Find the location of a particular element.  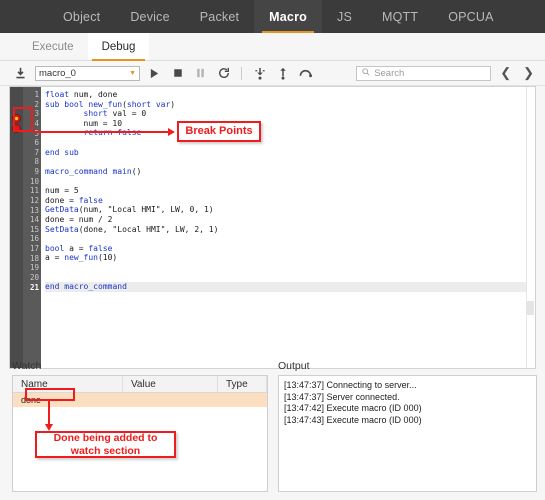

line-number: 10 is located at coordinates (34, 181).